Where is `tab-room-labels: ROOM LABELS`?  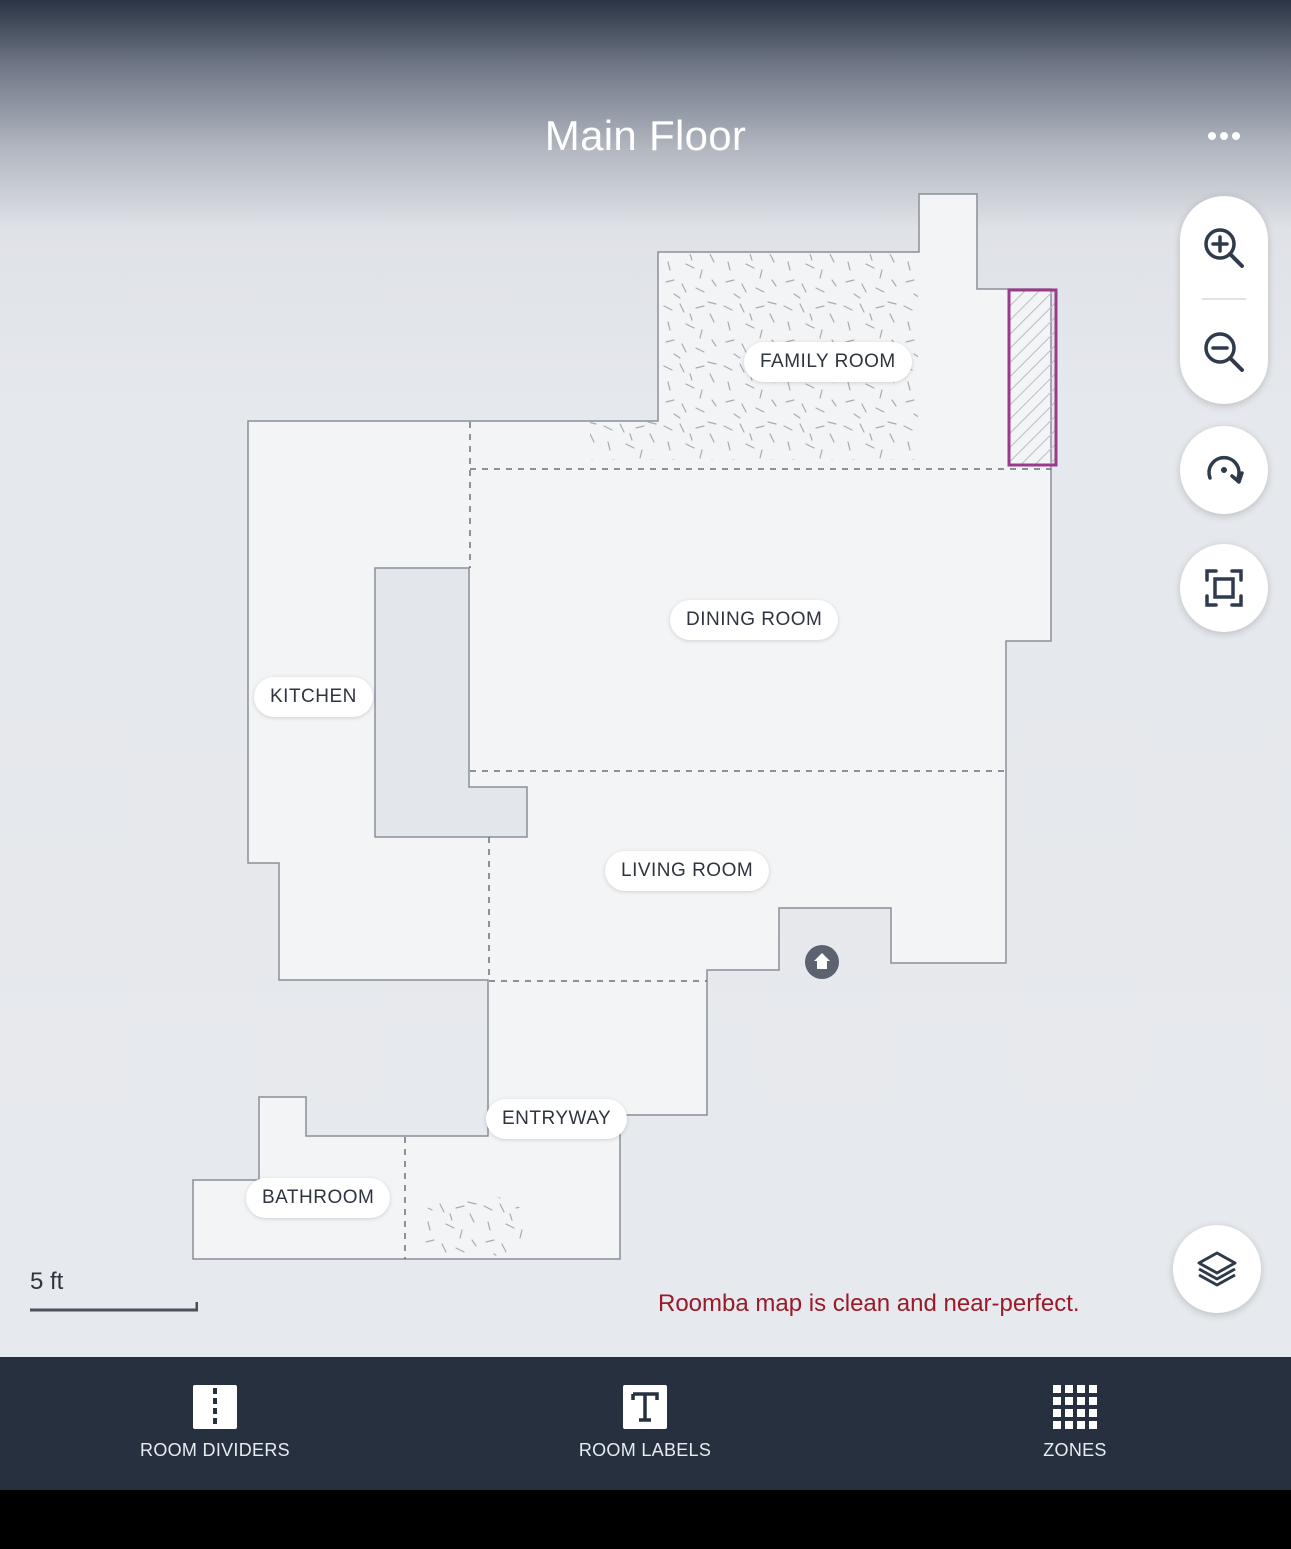
tab-room-labels: ROOM LABELS is located at coordinates (645, 1423).